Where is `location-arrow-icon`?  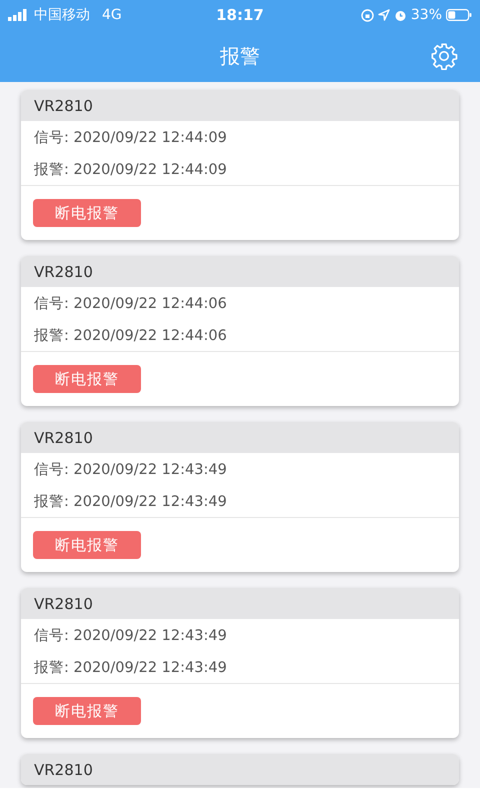 location-arrow-icon is located at coordinates (384, 15).